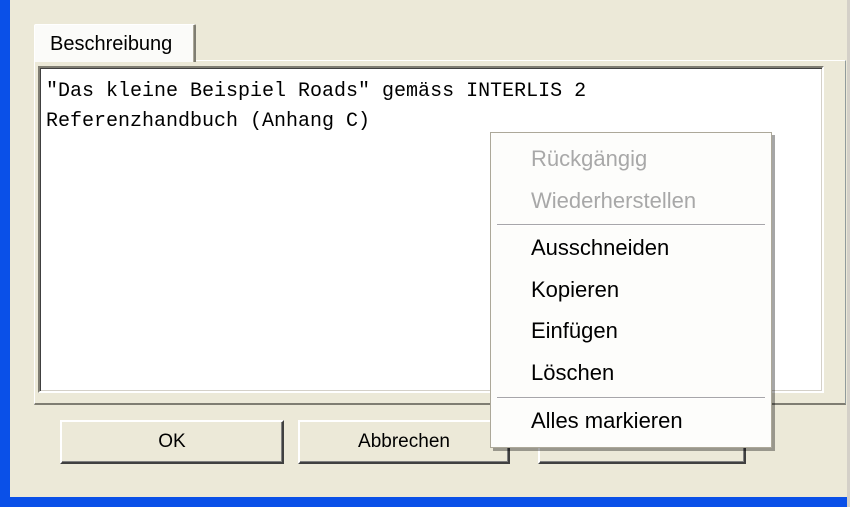  I want to click on tab-beschreibung: Beschreibung, so click(115, 43).